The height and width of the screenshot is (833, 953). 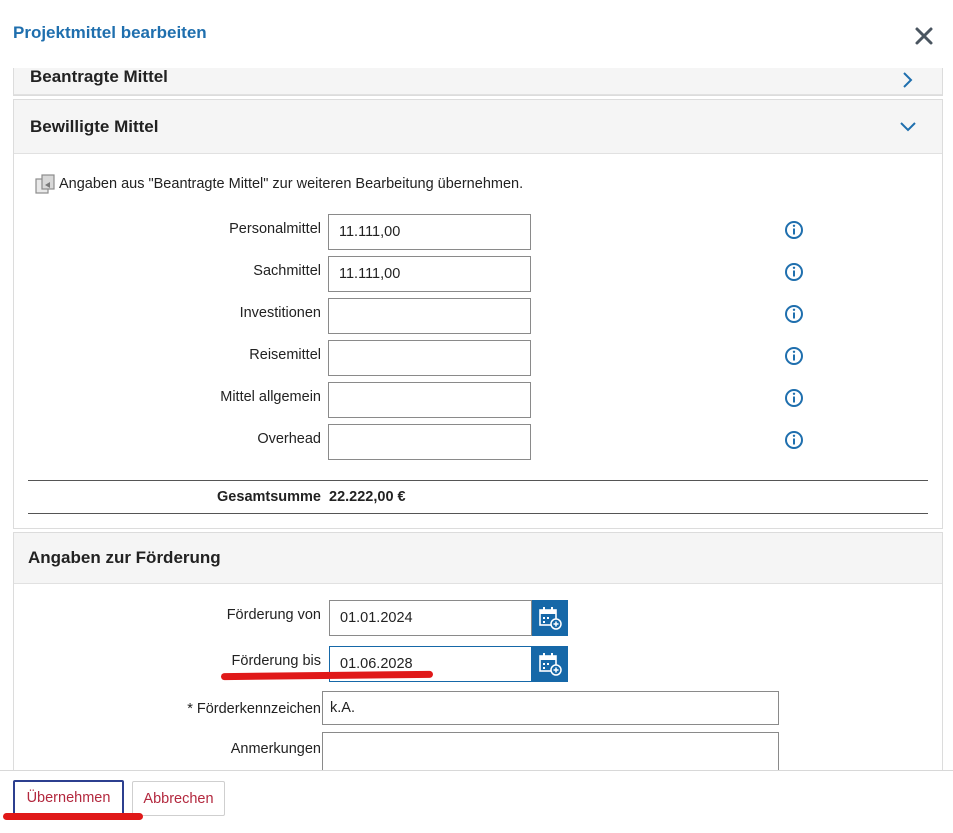 I want to click on input-overhead, so click(x=429, y=442).